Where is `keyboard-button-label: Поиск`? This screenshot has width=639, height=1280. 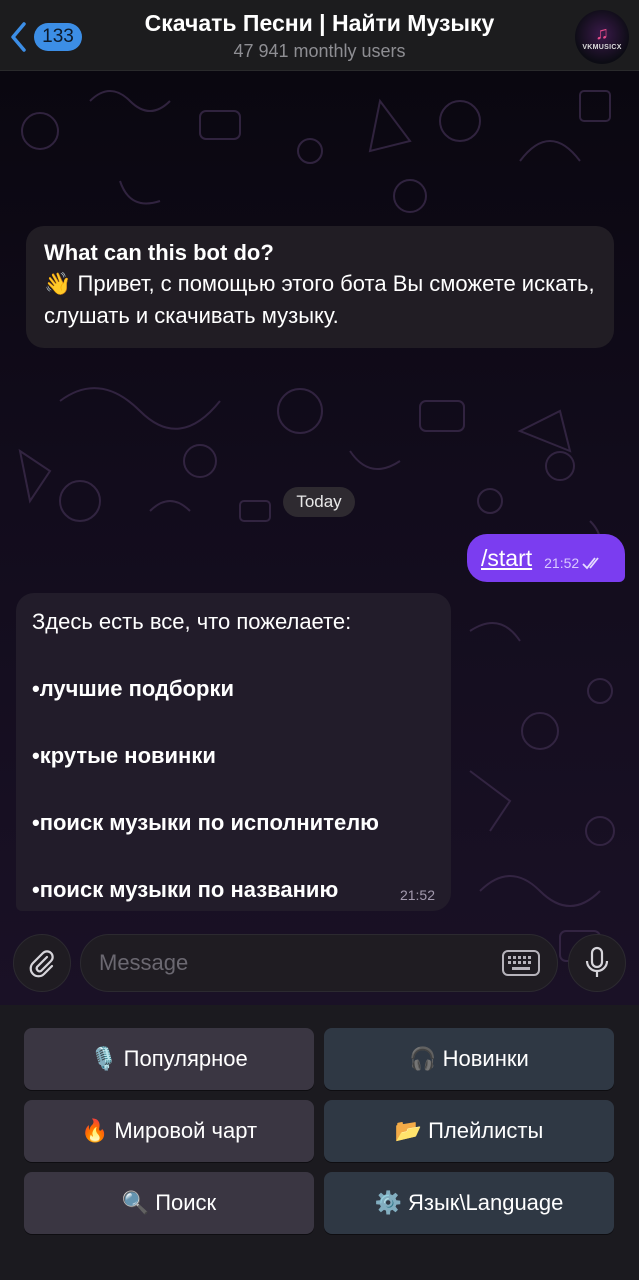 keyboard-button-label: Поиск is located at coordinates (186, 1202).